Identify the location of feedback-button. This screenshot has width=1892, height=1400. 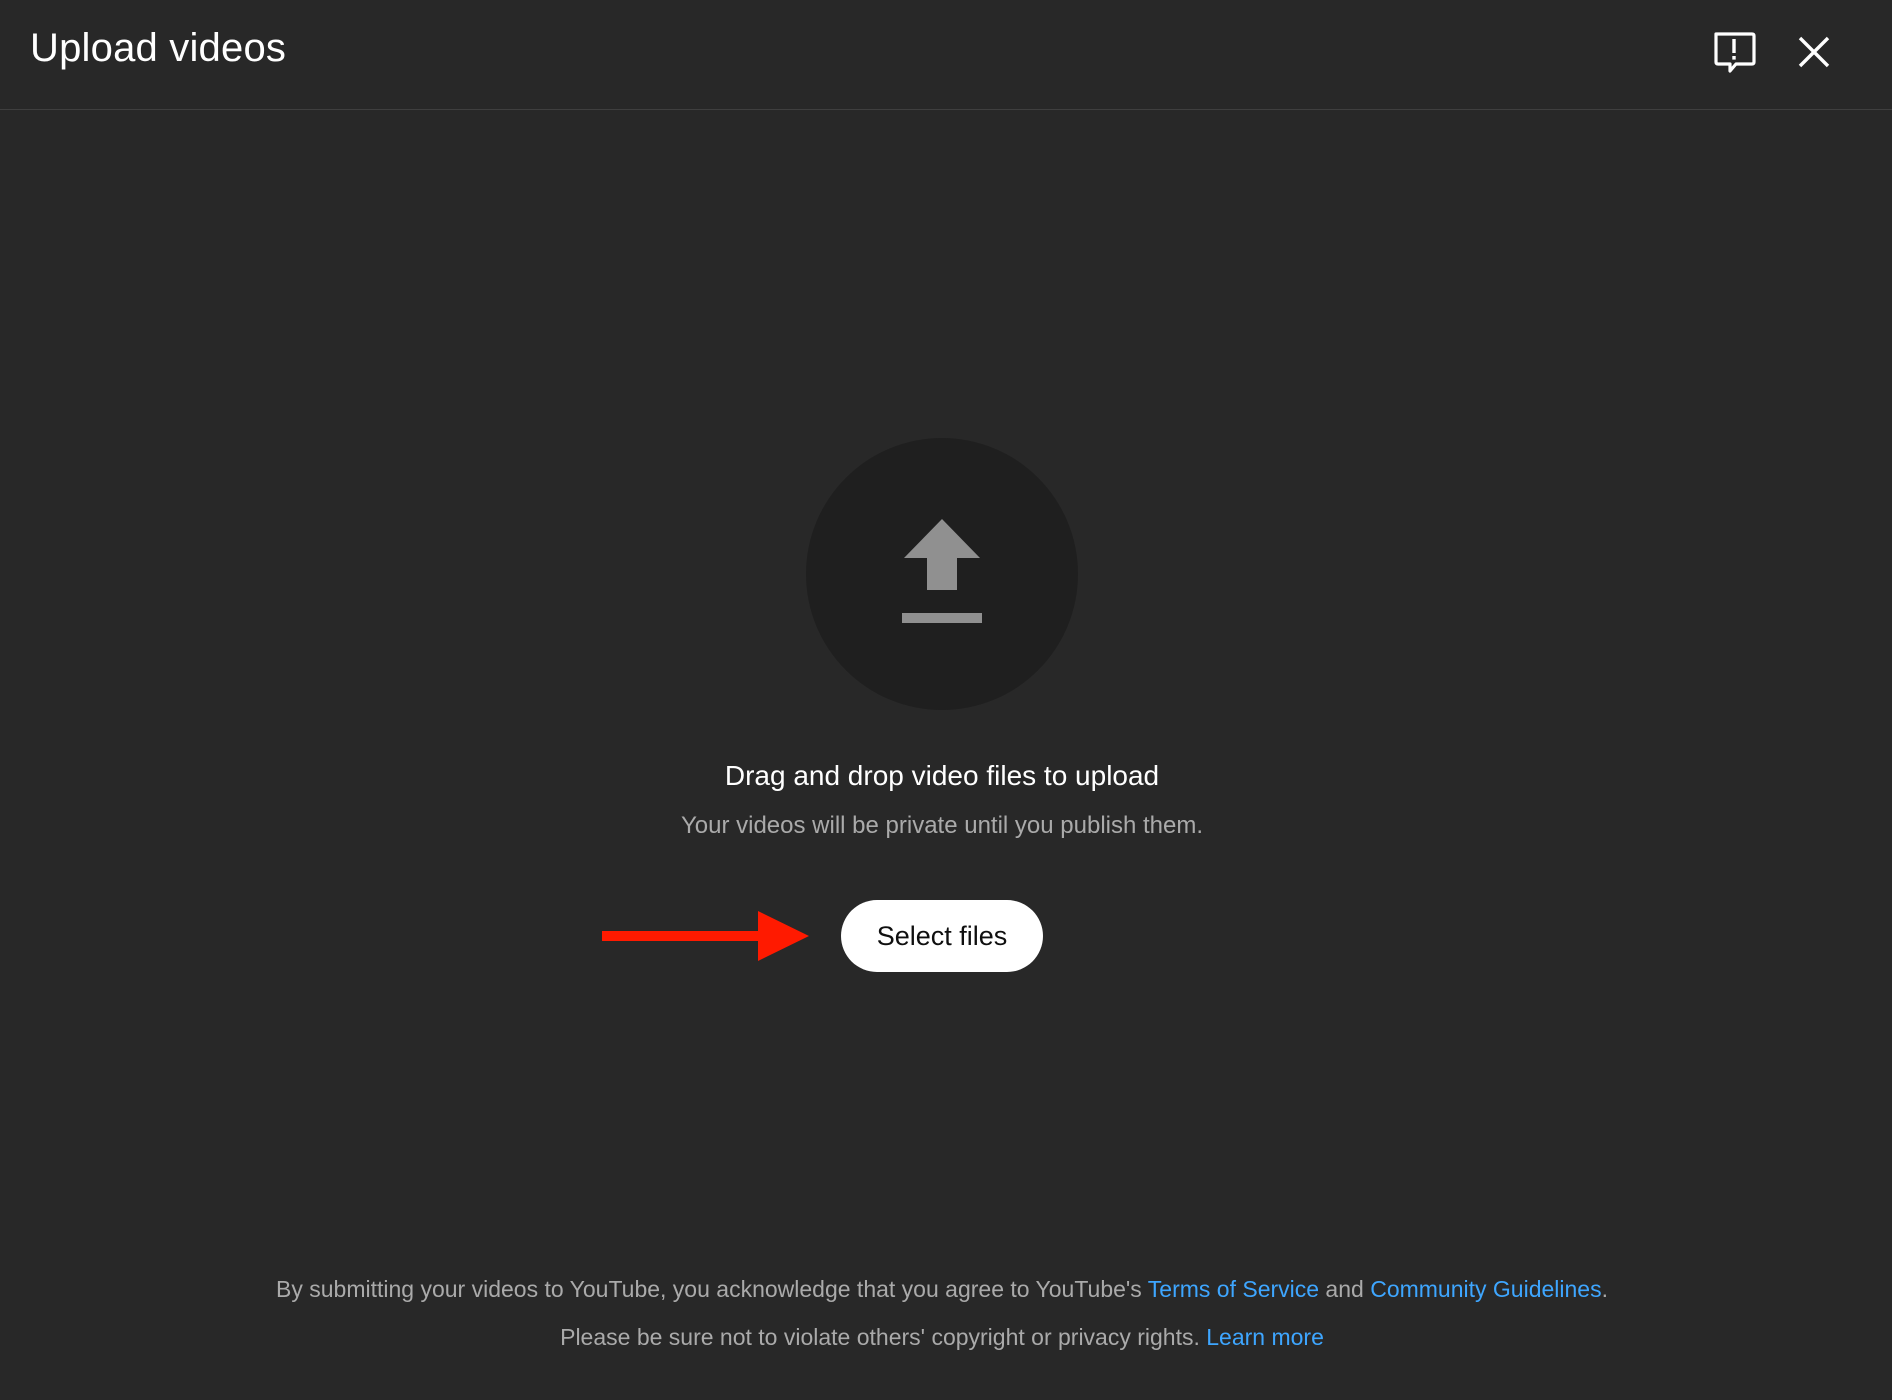
(1734, 52).